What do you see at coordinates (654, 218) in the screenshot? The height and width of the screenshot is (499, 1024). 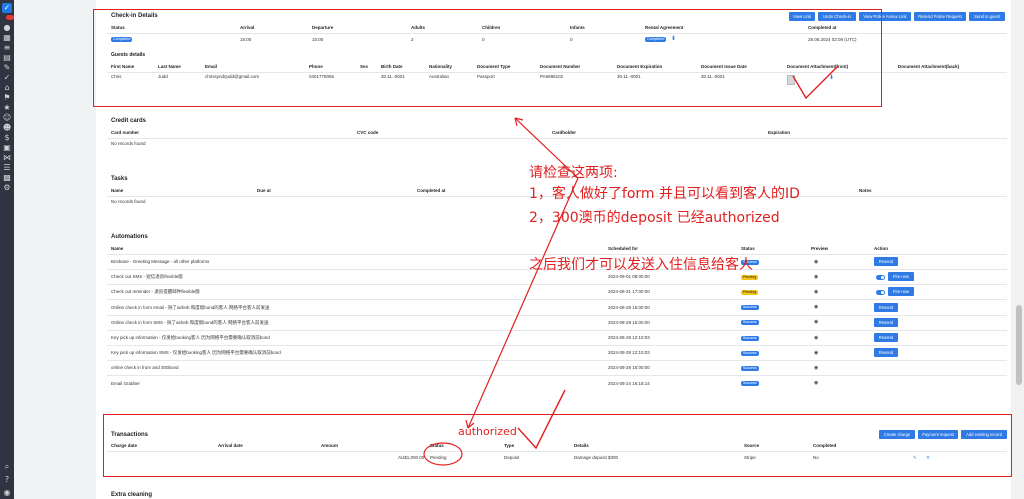 I see `annotation-line3: 2，300澳币的deposit 已经authorized` at bounding box center [654, 218].